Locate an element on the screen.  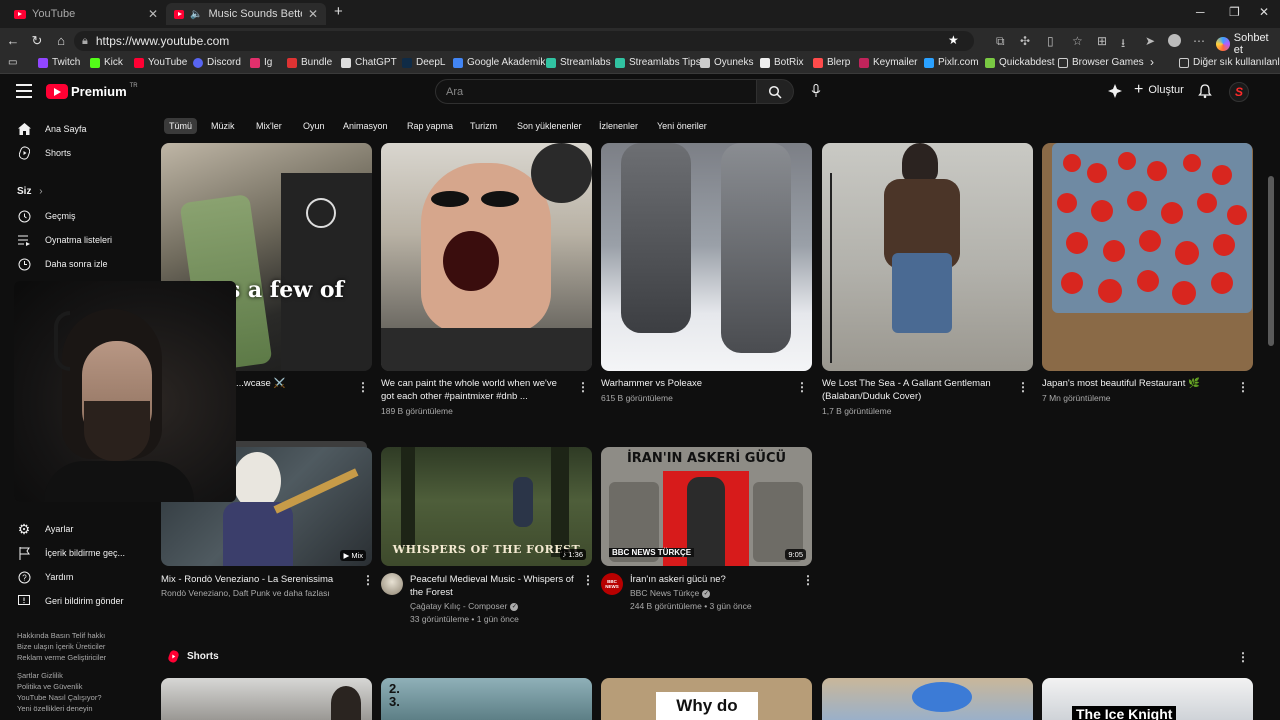
footer-links-5: Politika ve Güvenlik is located at coordinates (49, 686).